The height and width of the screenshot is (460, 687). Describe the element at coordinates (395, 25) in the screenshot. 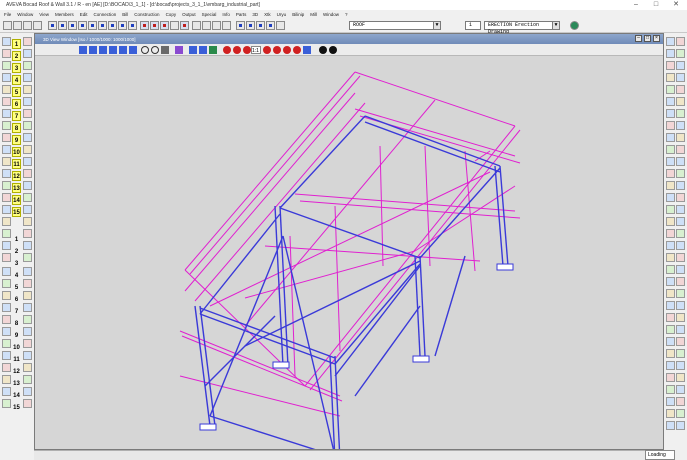

I see `layer-select: ROOF ▼` at that location.